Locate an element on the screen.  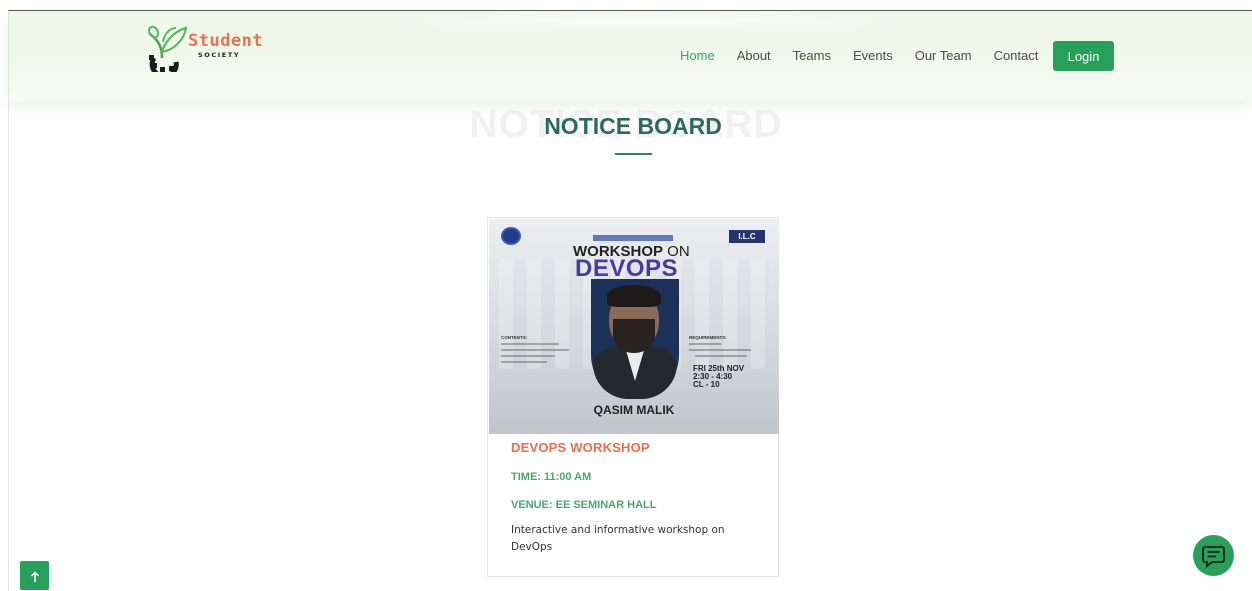
poster-date-line3: CL - 10 is located at coordinates (706, 384).